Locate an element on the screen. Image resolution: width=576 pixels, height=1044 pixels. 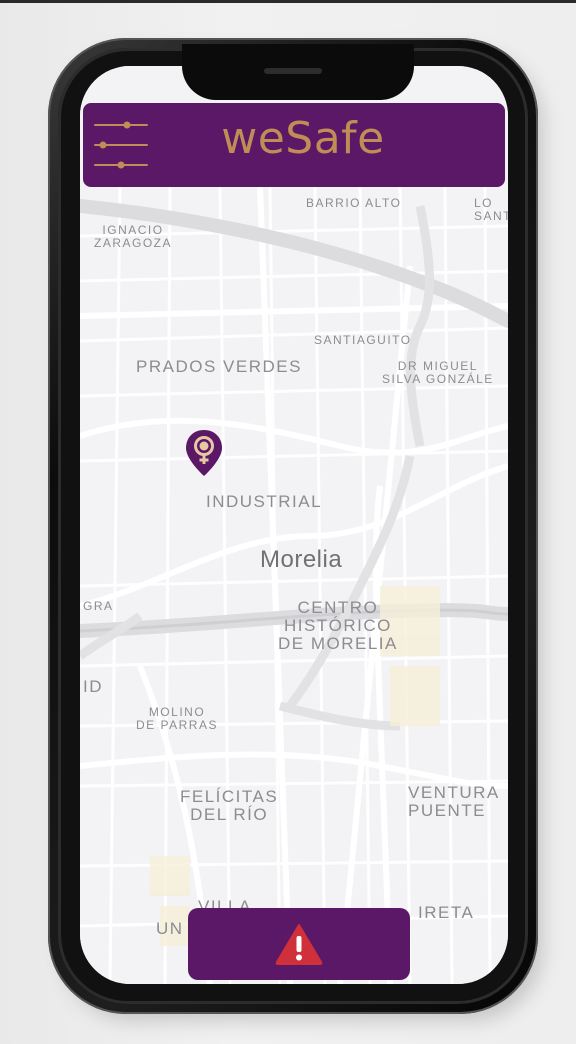
map-label-city: Morelia is located at coordinates (301, 559).